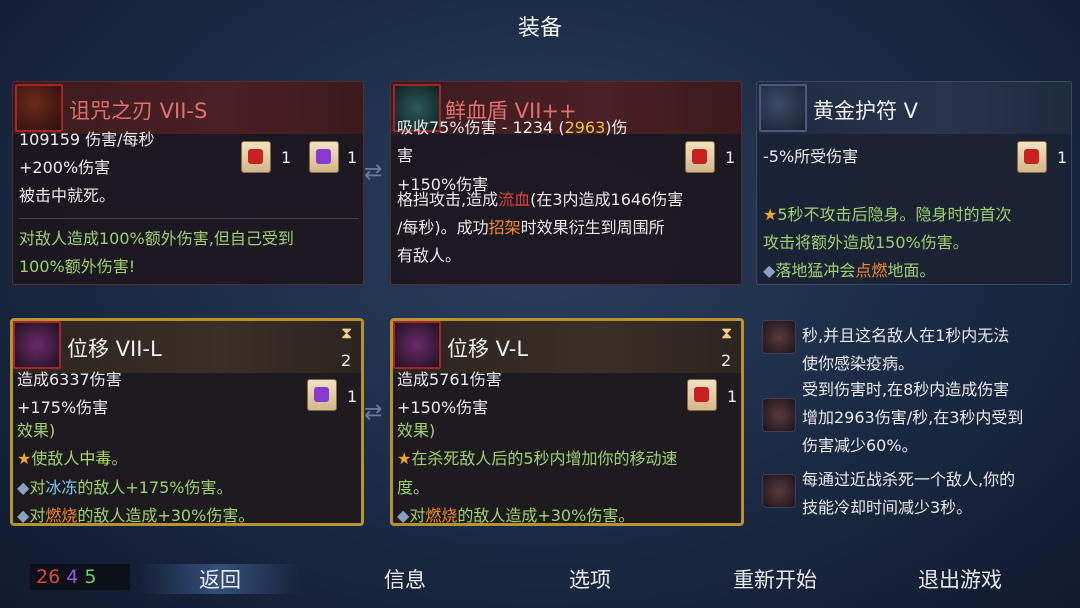 This screenshot has width=1080, height=608. I want to click on effect-line: 在杀死敌人后的5秒内增加你的移动速, so click(544, 458).